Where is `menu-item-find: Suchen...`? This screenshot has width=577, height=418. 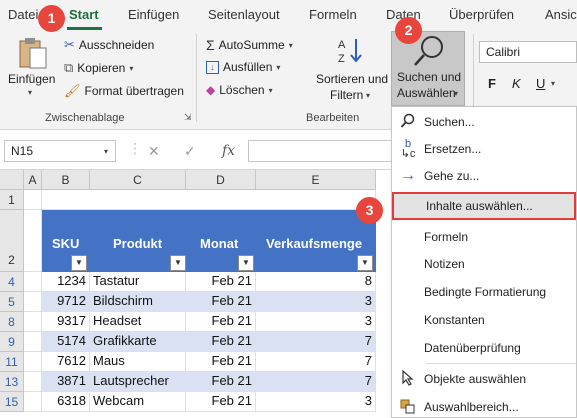
menu-item-find: Suchen... is located at coordinates (484, 122).